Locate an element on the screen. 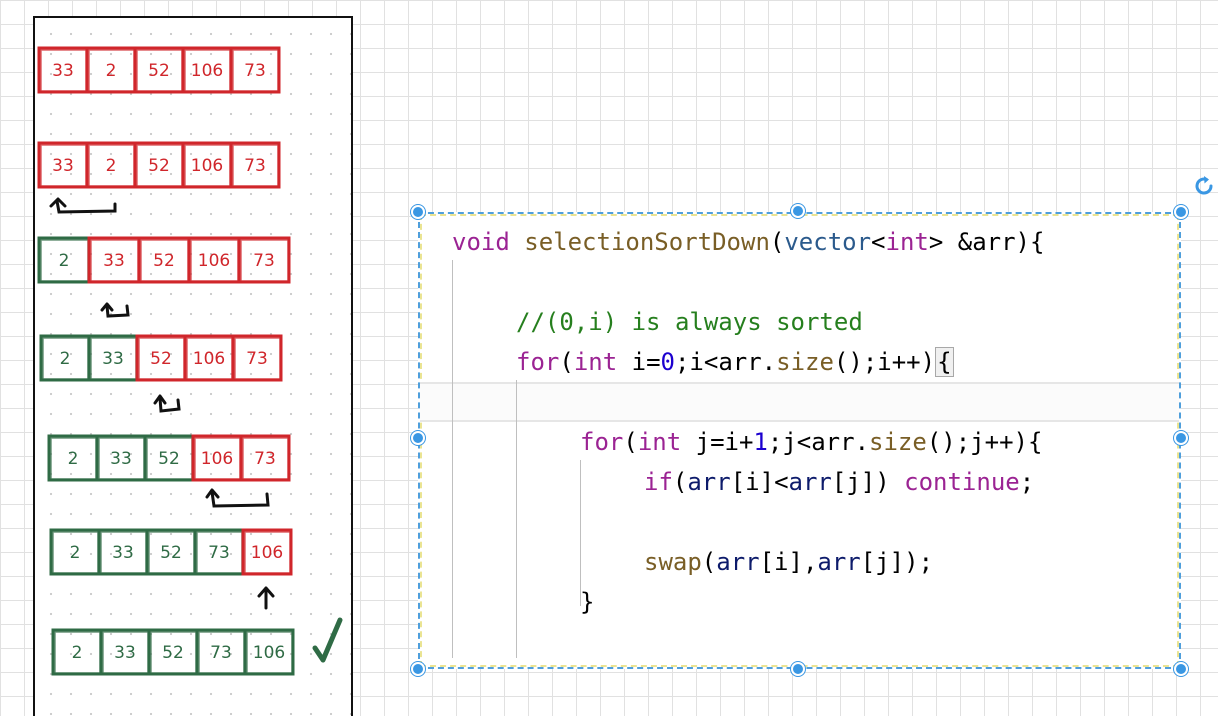  array-row-2: 33 2 52 106 73 is located at coordinates (159, 165).